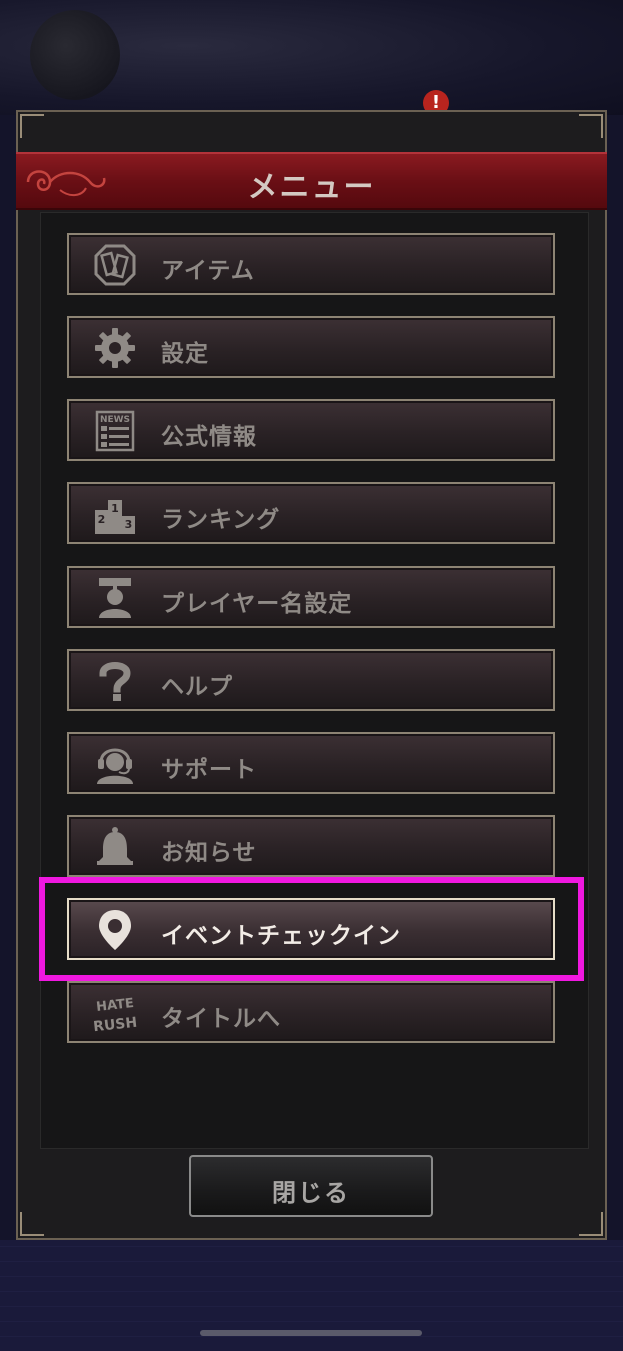 This screenshot has width=623, height=1351. I want to click on menu-item-label: タイトルへ, so click(221, 1019).